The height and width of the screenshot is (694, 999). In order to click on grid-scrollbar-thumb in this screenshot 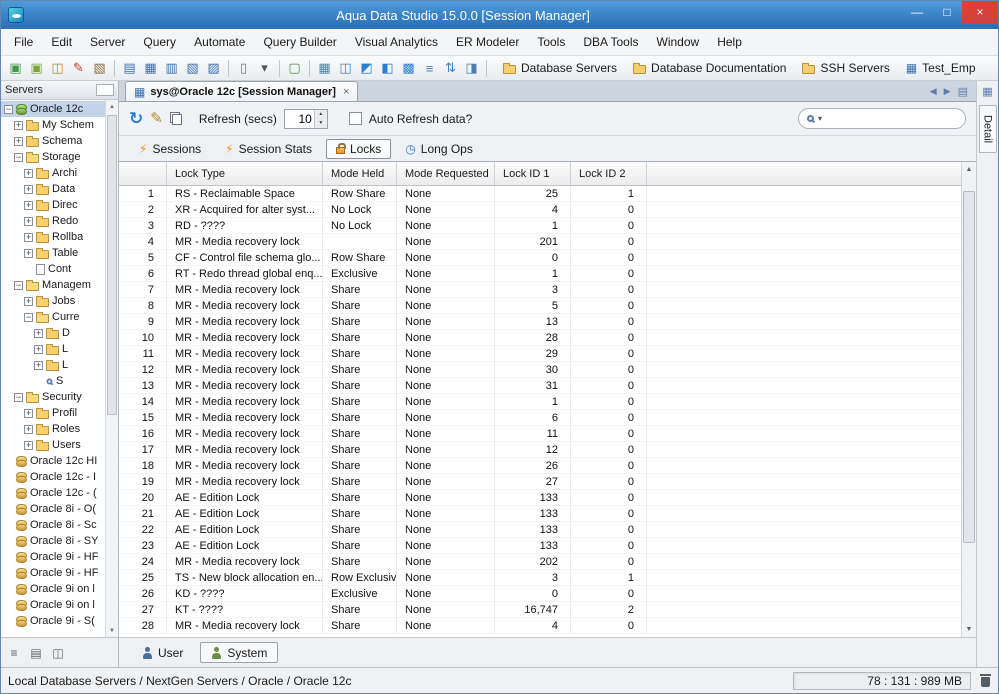, I will do `click(969, 367)`.